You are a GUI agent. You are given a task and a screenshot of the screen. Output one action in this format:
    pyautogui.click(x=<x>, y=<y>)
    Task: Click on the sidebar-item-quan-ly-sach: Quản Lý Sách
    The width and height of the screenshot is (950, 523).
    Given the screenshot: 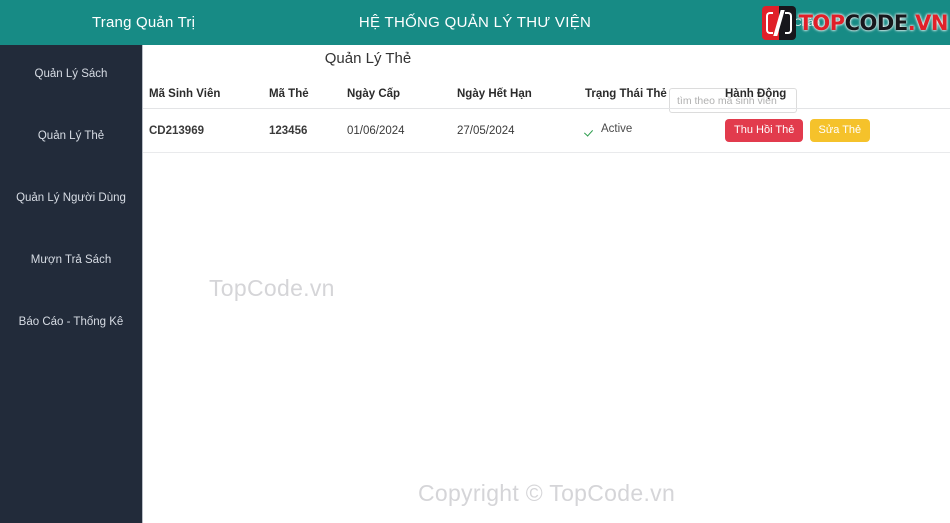 What is the action you would take?
    pyautogui.click(x=71, y=74)
    